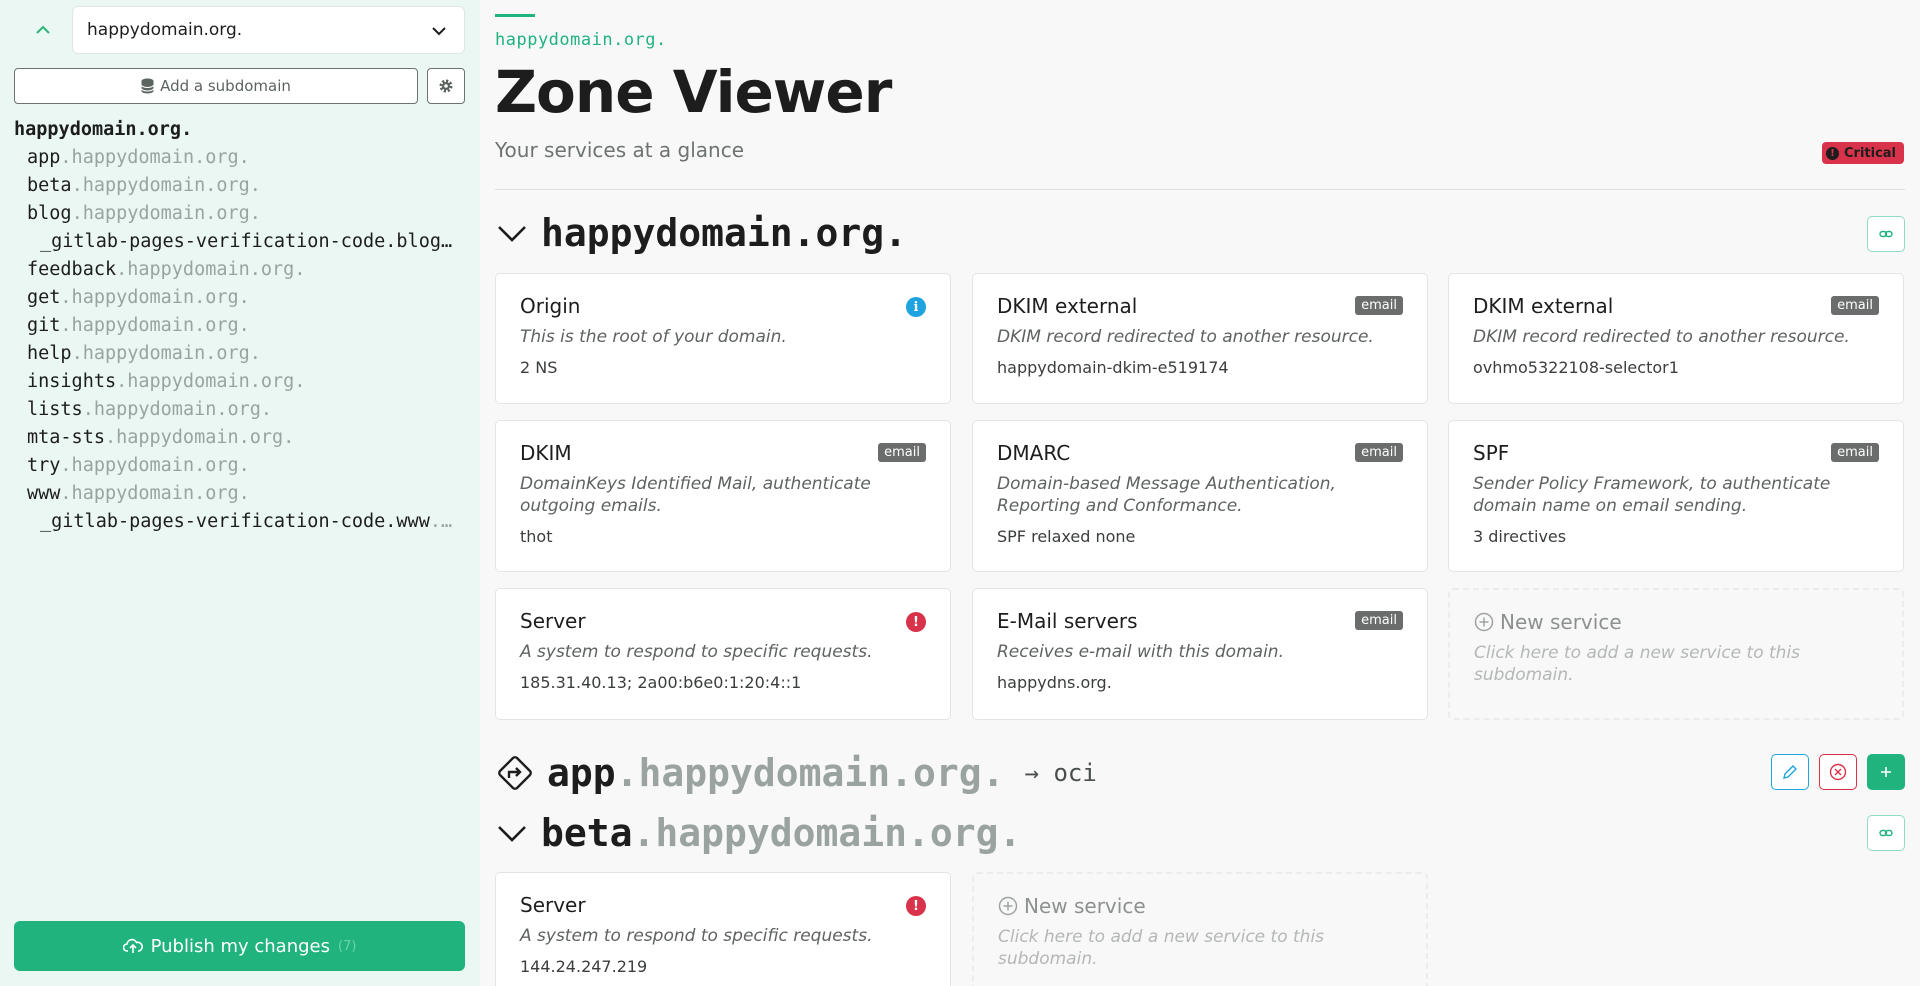  What do you see at coordinates (536, 536) in the screenshot?
I see `card-value: thot` at bounding box center [536, 536].